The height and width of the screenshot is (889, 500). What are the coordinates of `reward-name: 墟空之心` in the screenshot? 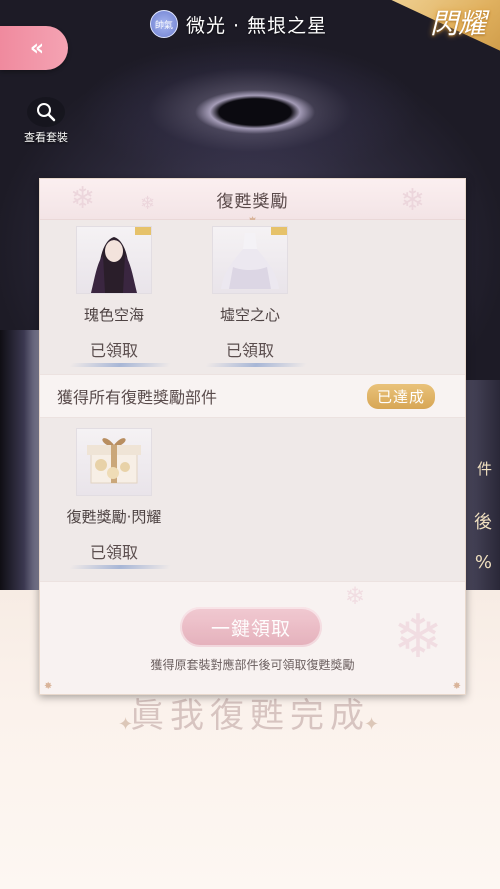 It's located at (249, 315).